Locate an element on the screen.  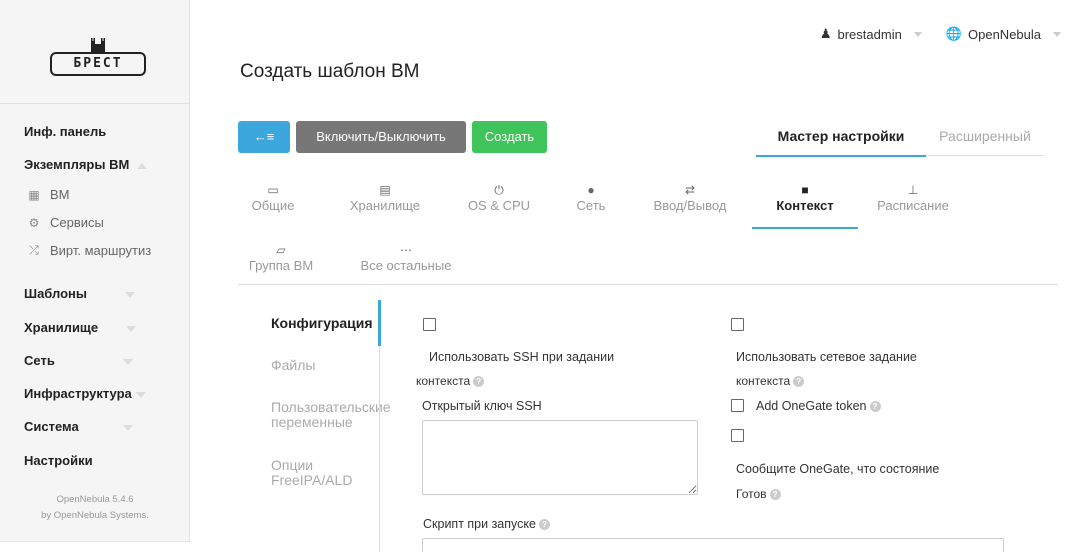
onegate-token-checkbox is located at coordinates (737, 405).